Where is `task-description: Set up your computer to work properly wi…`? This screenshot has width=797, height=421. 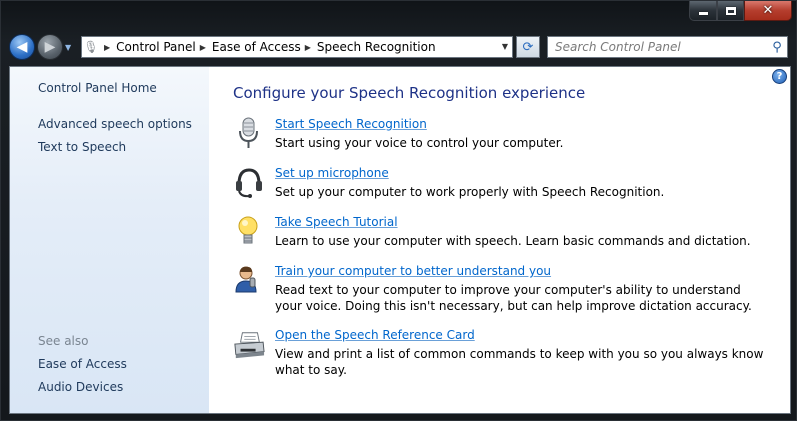 task-description: Set up your computer to work properly wi… is located at coordinates (470, 192).